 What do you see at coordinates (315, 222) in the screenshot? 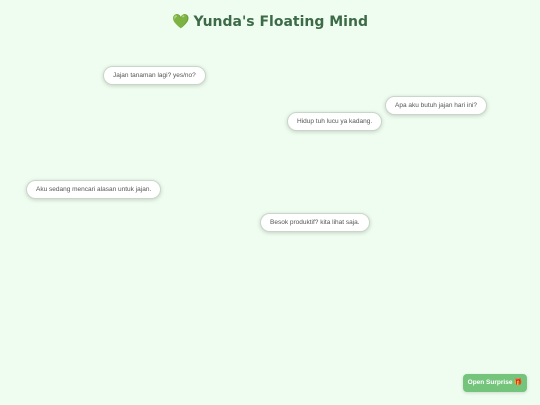
I see `thought-bubble: Besok produktif? kita lihat saja.` at bounding box center [315, 222].